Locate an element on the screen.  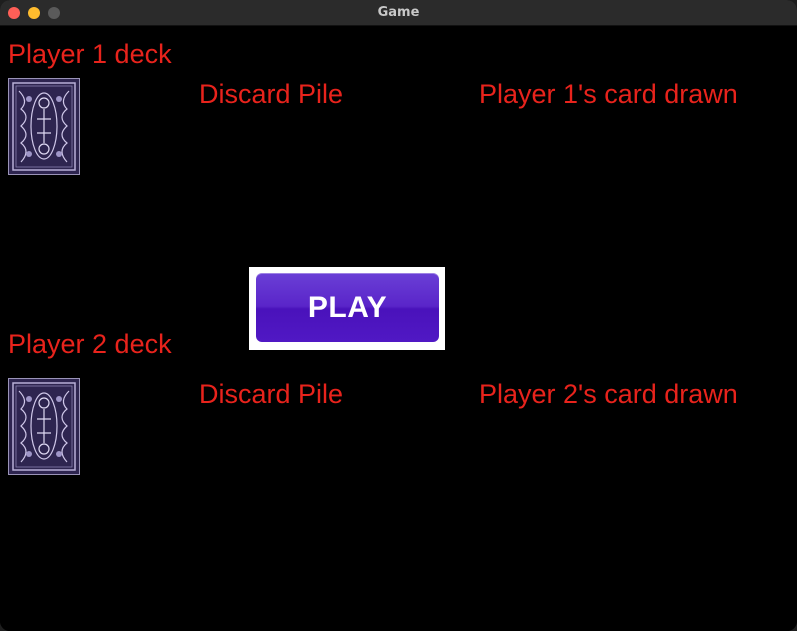
player1-deck-label: Player 1 deck is located at coordinates (90, 54).